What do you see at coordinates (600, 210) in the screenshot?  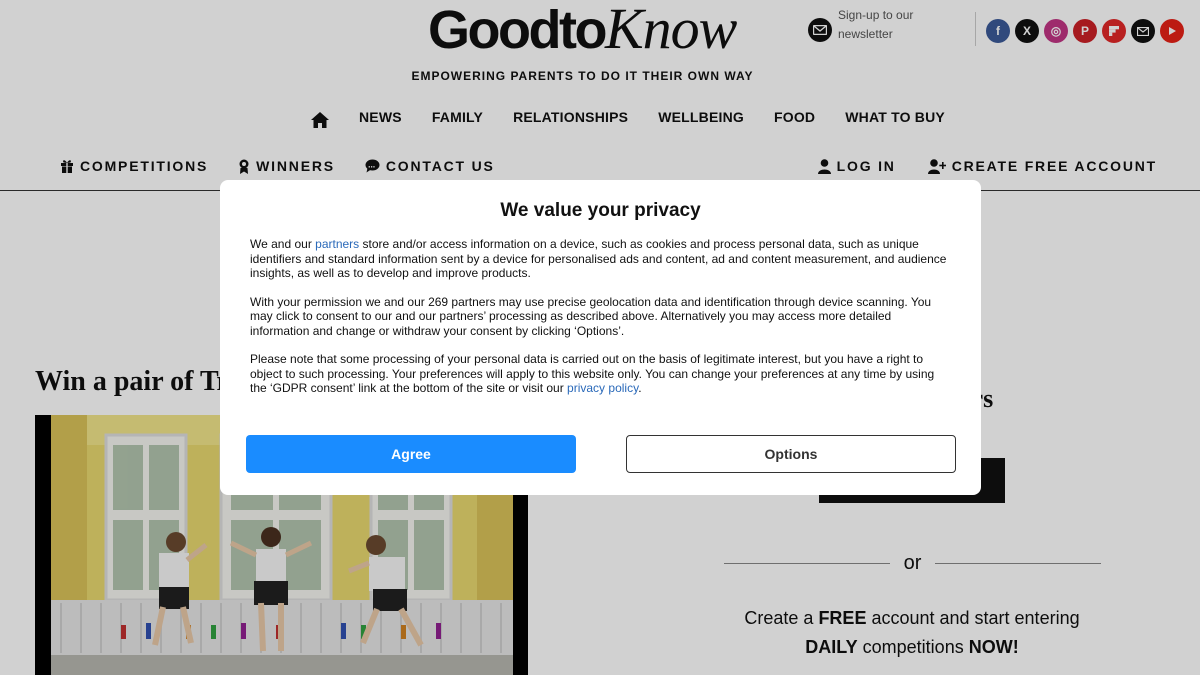 I see `dialog-title: We value your privacy` at bounding box center [600, 210].